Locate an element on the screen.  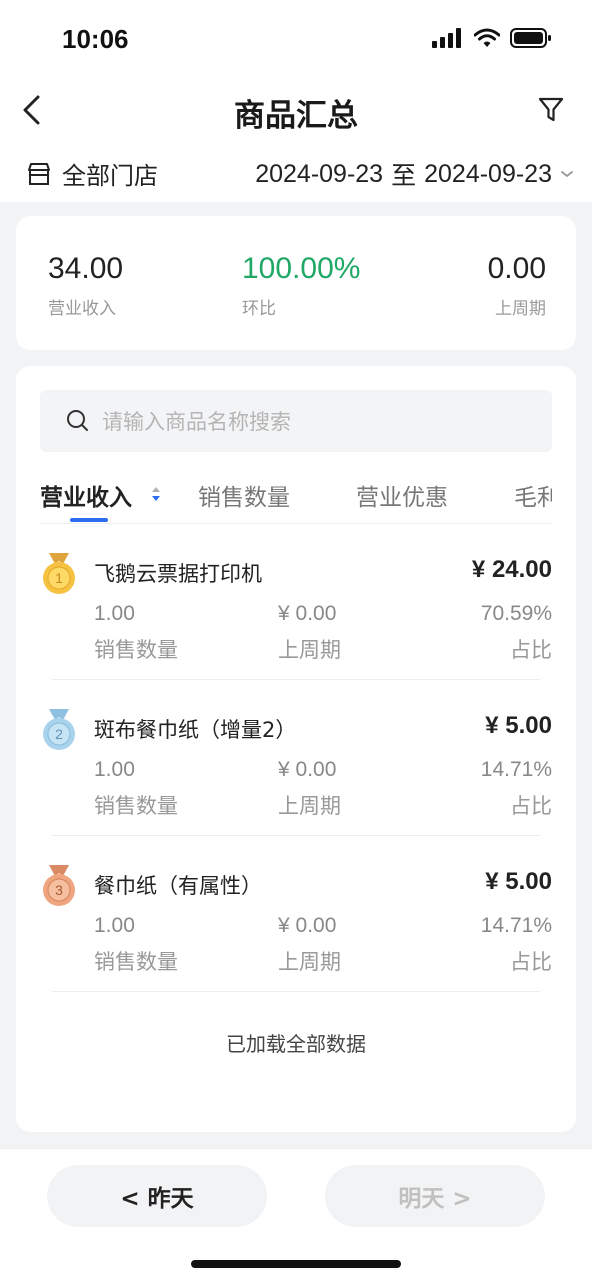
active-tab-indicator is located at coordinates (89, 520).